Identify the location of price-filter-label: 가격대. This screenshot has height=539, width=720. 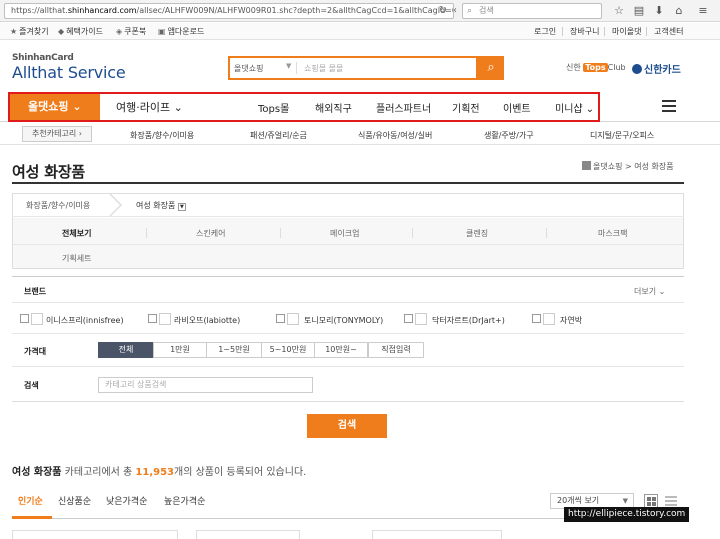
(35, 351).